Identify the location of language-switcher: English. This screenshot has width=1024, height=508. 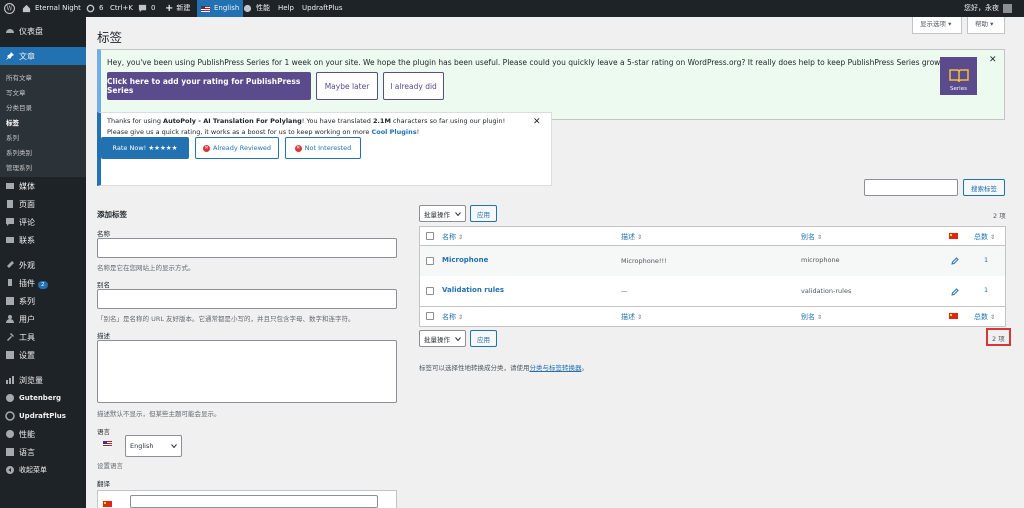
(220, 8).